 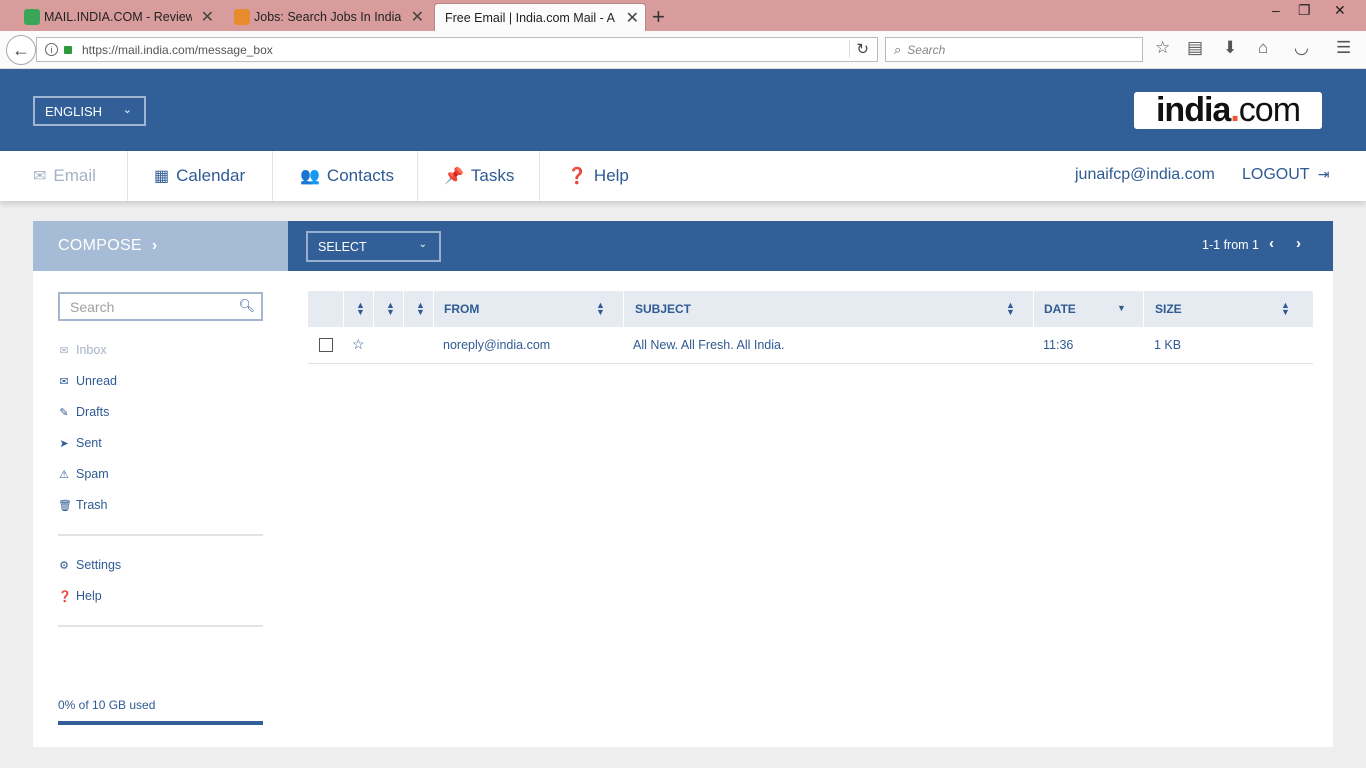 I want to click on sort-descending-icon: ▼, so click(x=1121, y=308).